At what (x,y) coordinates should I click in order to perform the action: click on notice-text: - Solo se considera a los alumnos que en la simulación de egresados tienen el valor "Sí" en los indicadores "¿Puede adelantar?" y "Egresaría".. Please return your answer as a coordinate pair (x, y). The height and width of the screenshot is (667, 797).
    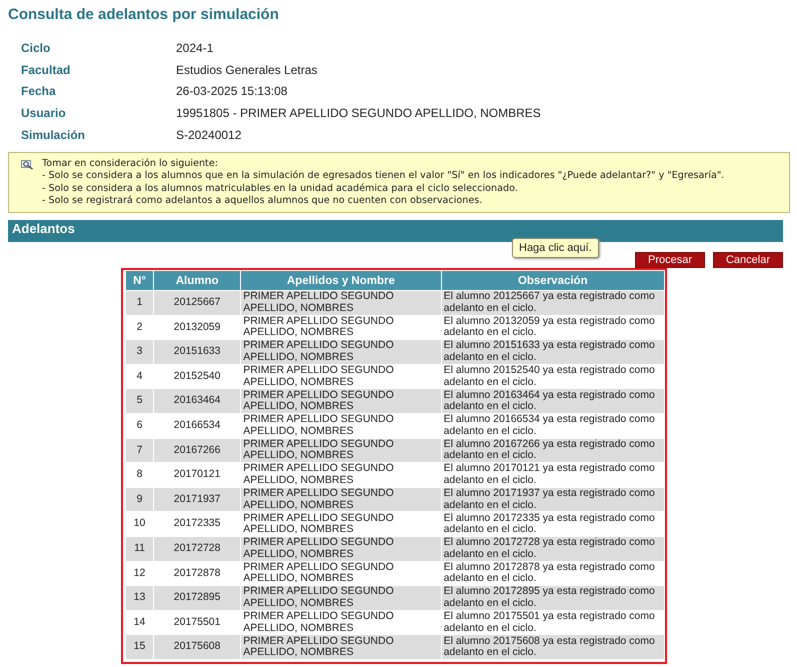
    Looking at the image, I should click on (383, 176).